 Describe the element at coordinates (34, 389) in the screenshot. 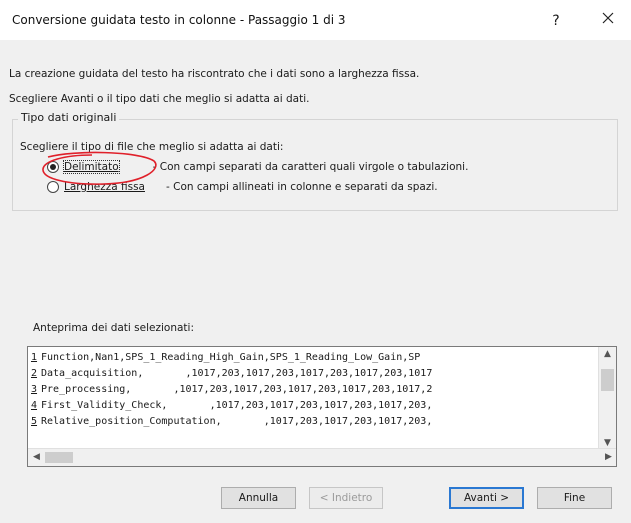

I see `line-number: 3` at that location.